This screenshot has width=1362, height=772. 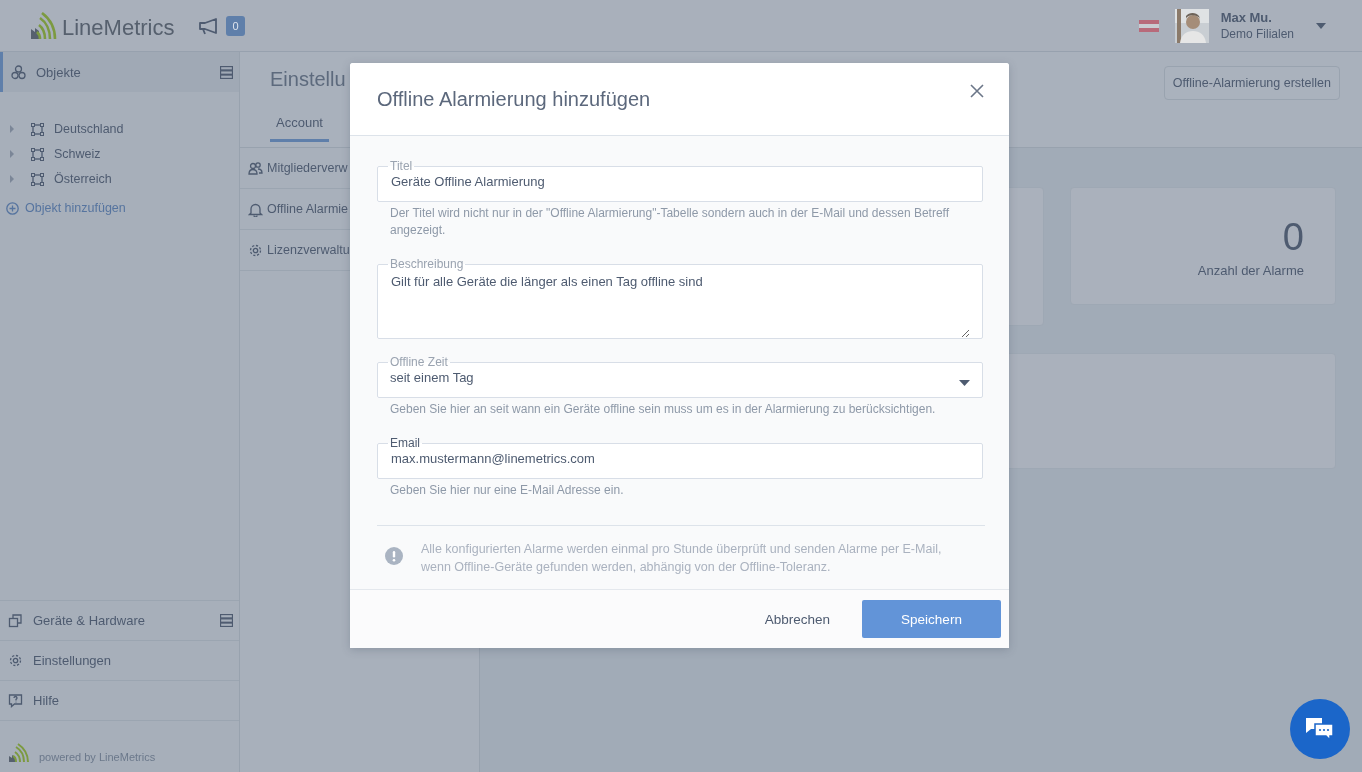 What do you see at coordinates (680, 463) in the screenshot?
I see `input-field: max.mustermann@linemetrics.com` at bounding box center [680, 463].